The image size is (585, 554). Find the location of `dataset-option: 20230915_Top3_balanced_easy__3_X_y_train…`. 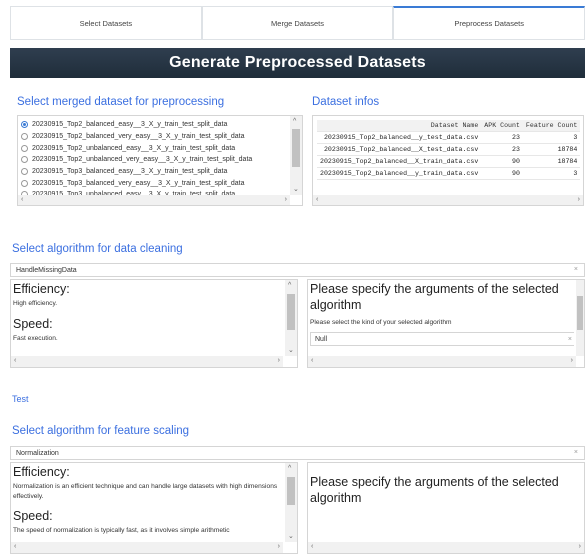

dataset-option: 20230915_Top3_balanced_easy__3_X_y_train… is located at coordinates (155, 172).